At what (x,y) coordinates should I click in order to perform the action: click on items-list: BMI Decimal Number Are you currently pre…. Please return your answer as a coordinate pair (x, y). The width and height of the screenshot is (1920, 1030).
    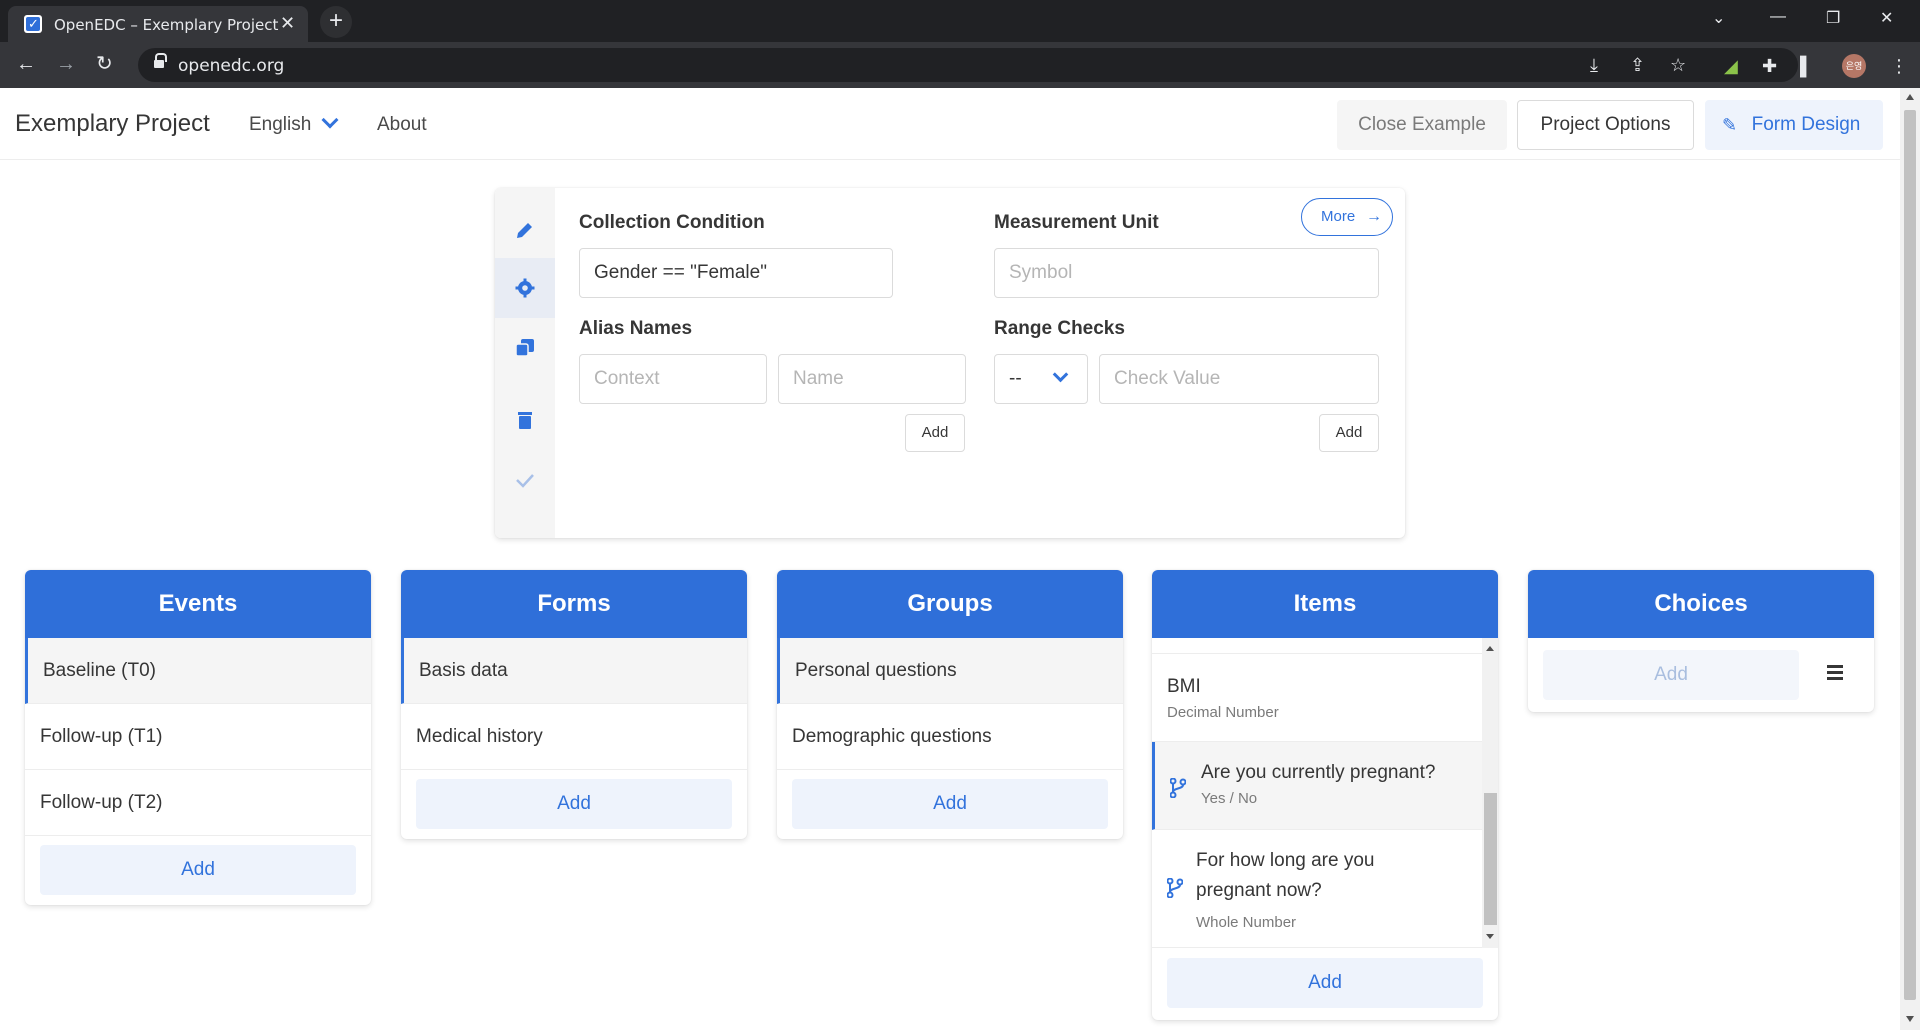
    Looking at the image, I should click on (1325, 793).